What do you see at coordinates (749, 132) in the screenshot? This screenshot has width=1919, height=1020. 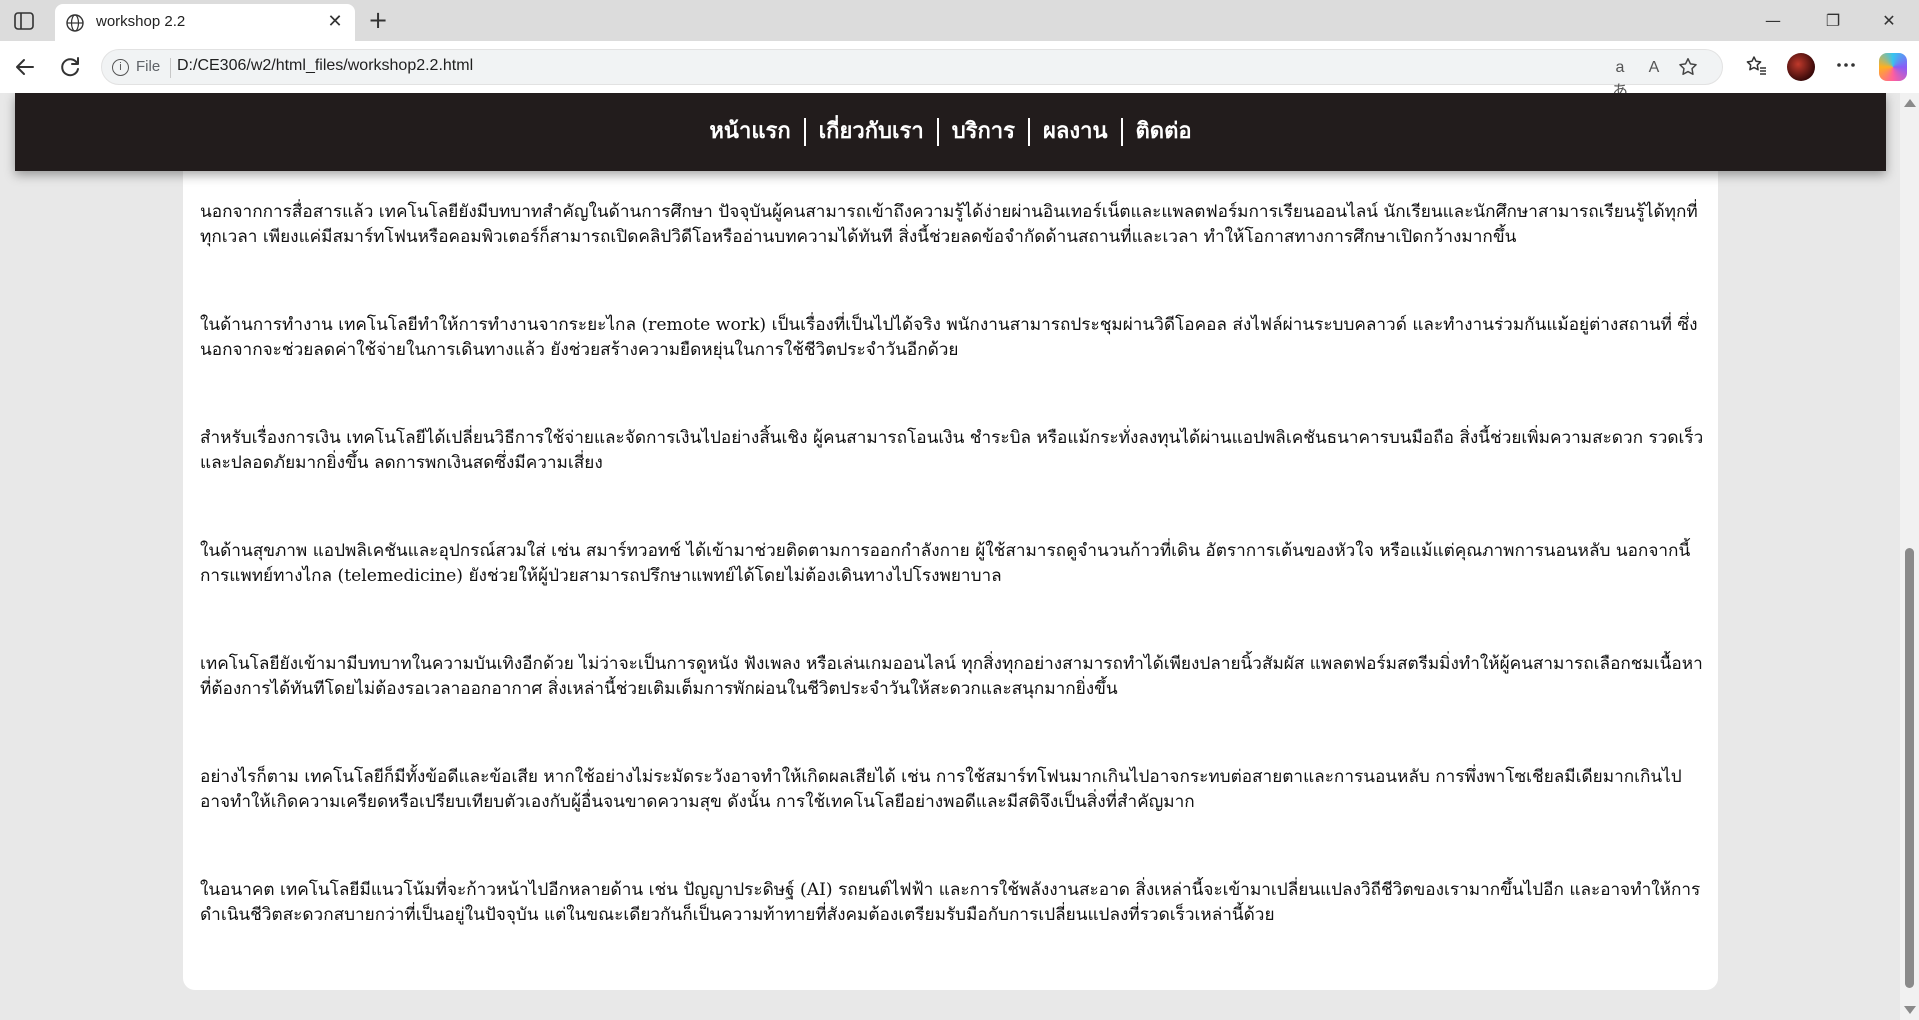 I see `nav-link-home: หน้าแรก` at bounding box center [749, 132].